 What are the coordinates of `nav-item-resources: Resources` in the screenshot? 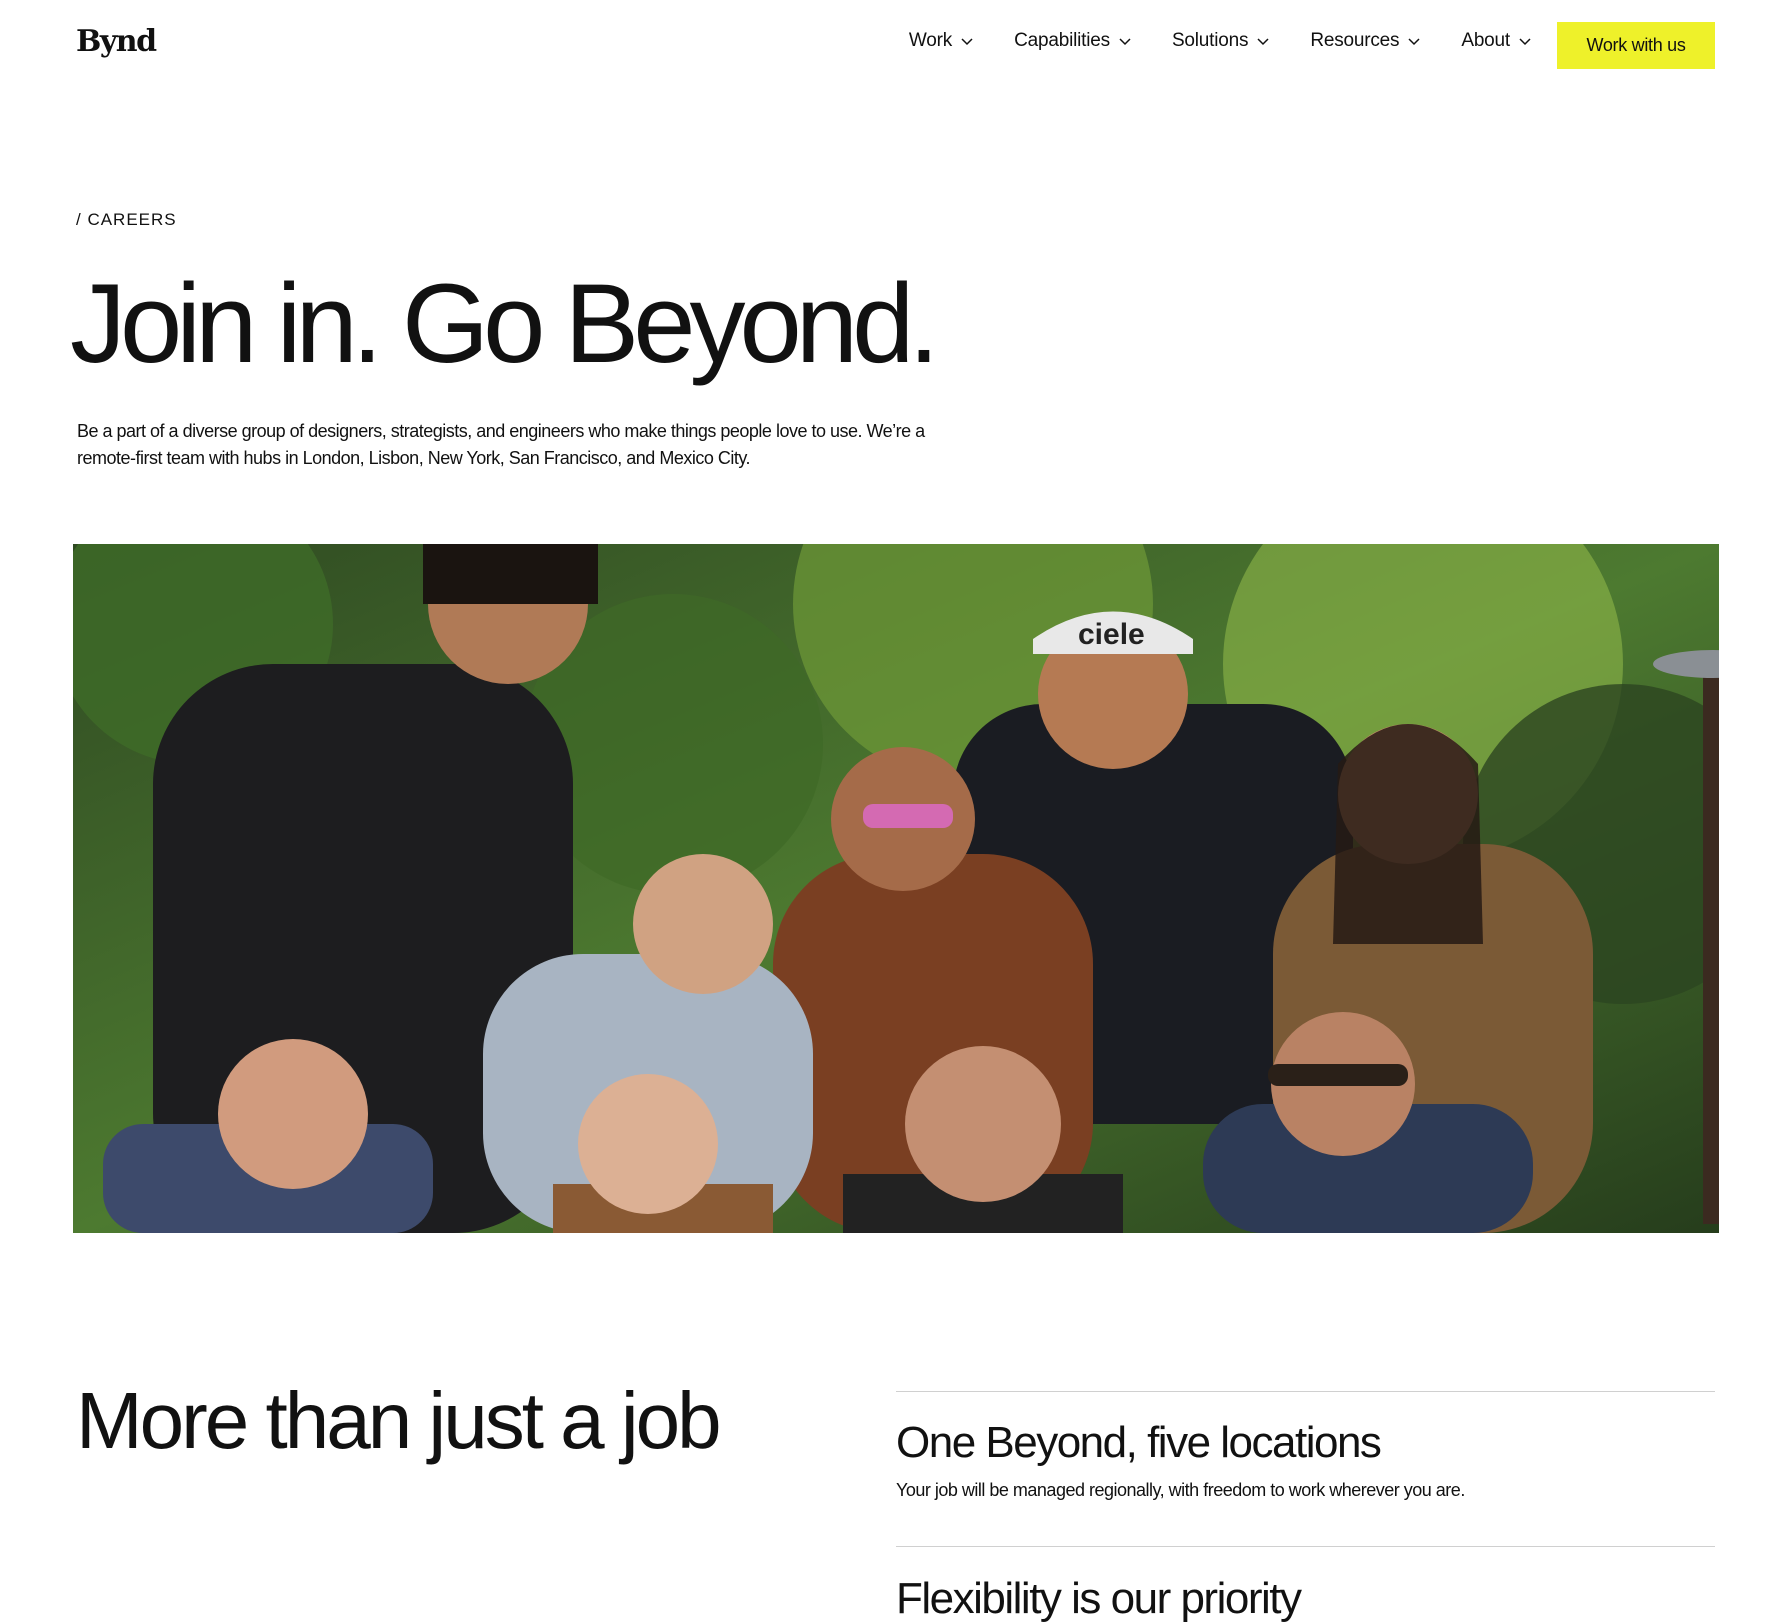 It's located at (1365, 41).